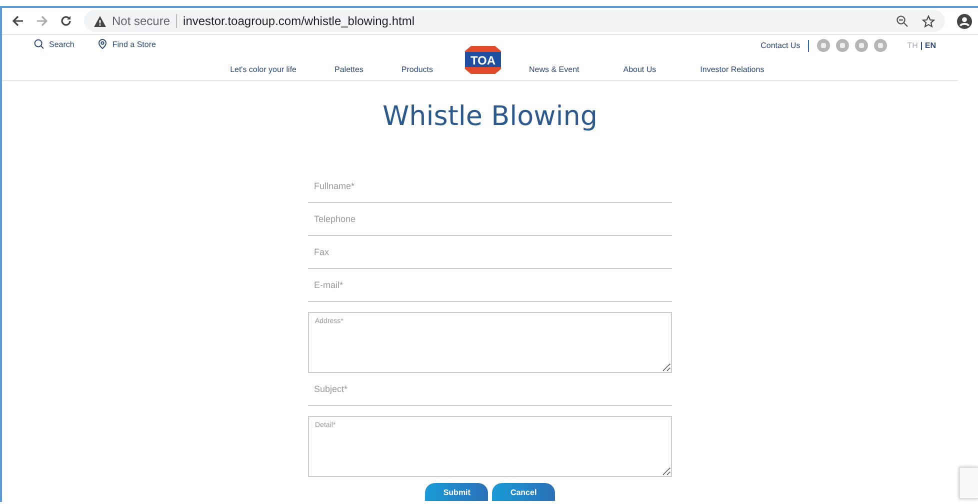  I want to click on search-icon, so click(39, 44).